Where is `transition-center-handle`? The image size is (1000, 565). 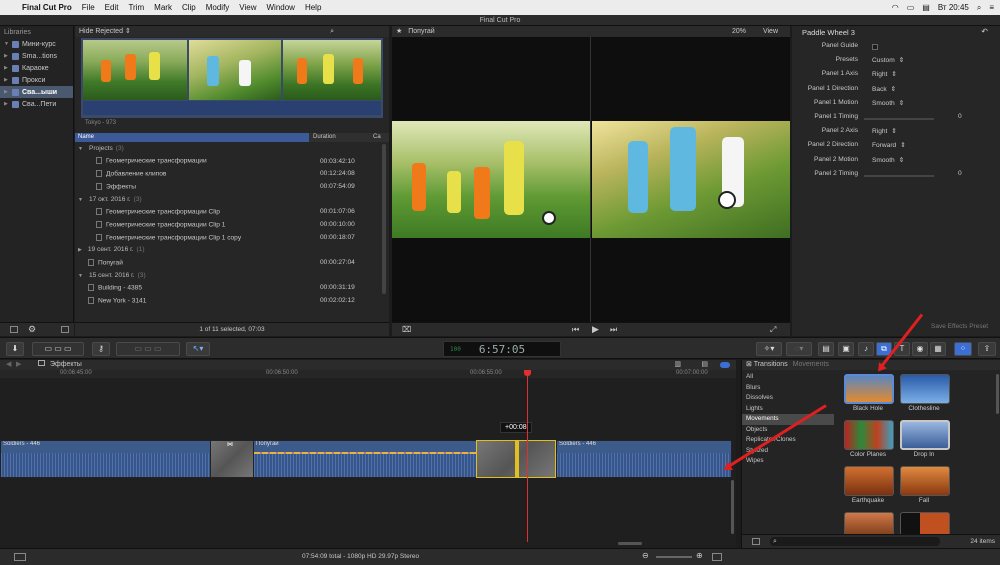 transition-center-handle is located at coordinates (517, 459).